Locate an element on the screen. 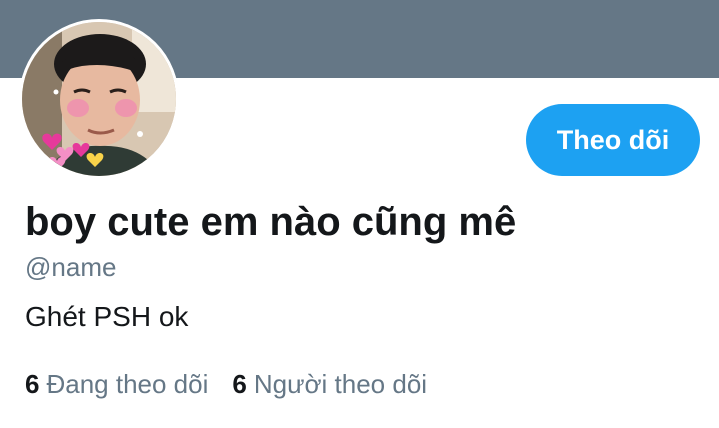 The image size is (719, 428). profile-bio: Ghét PSH ok is located at coordinates (107, 316).